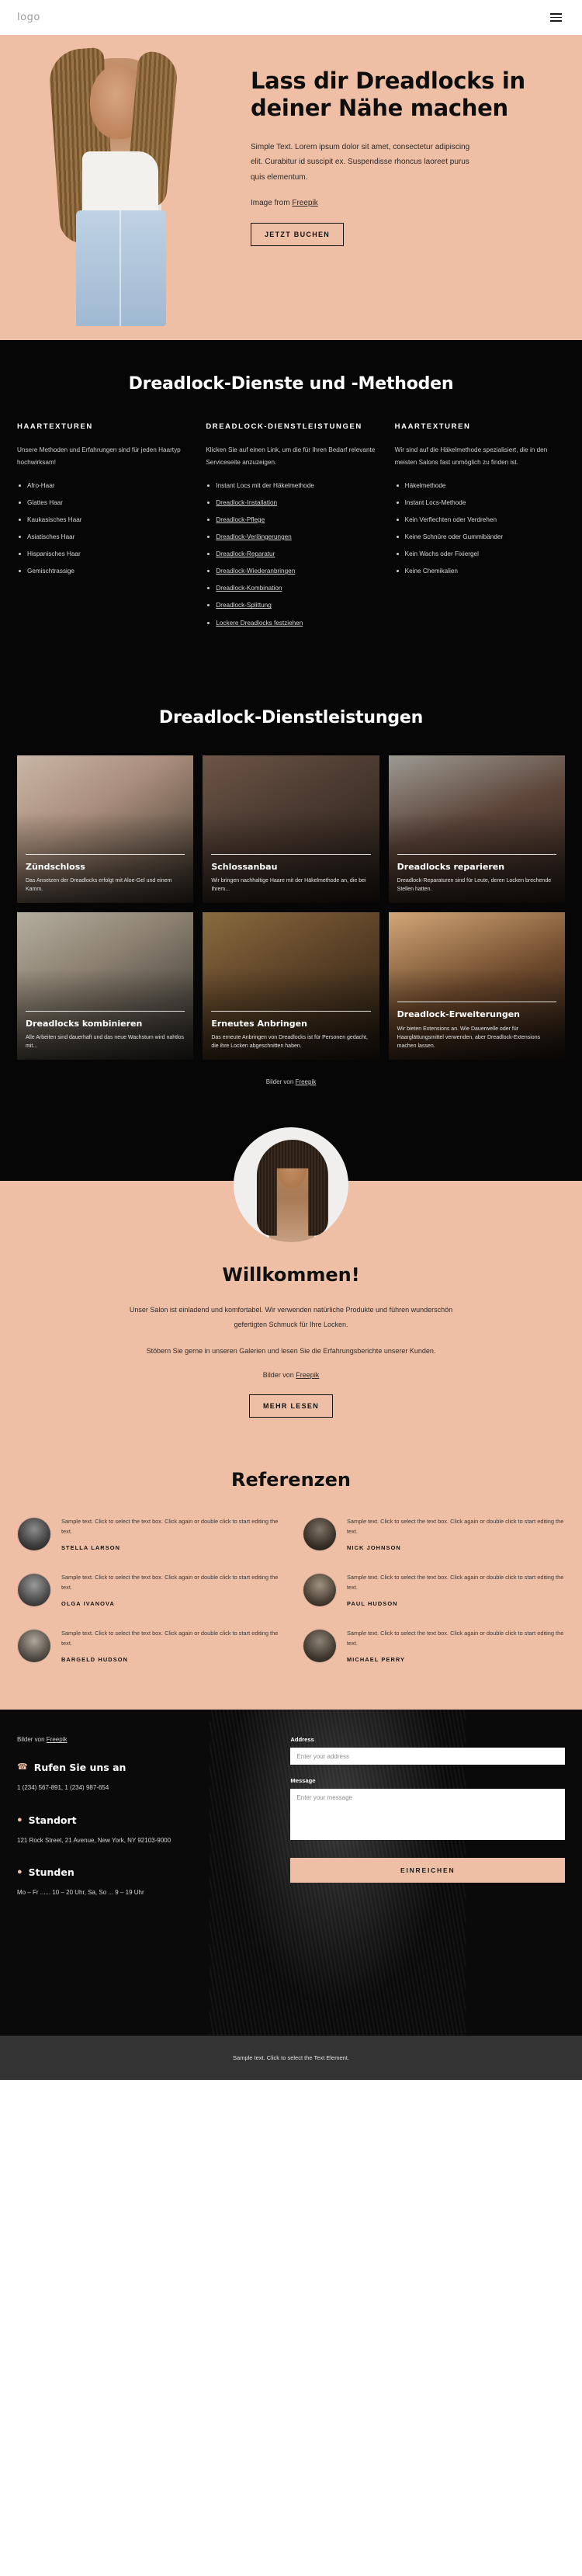 Image resolution: width=582 pixels, height=2576 pixels. What do you see at coordinates (435, 502) in the screenshot?
I see `list-item-label: Instant Locs-Methode` at bounding box center [435, 502].